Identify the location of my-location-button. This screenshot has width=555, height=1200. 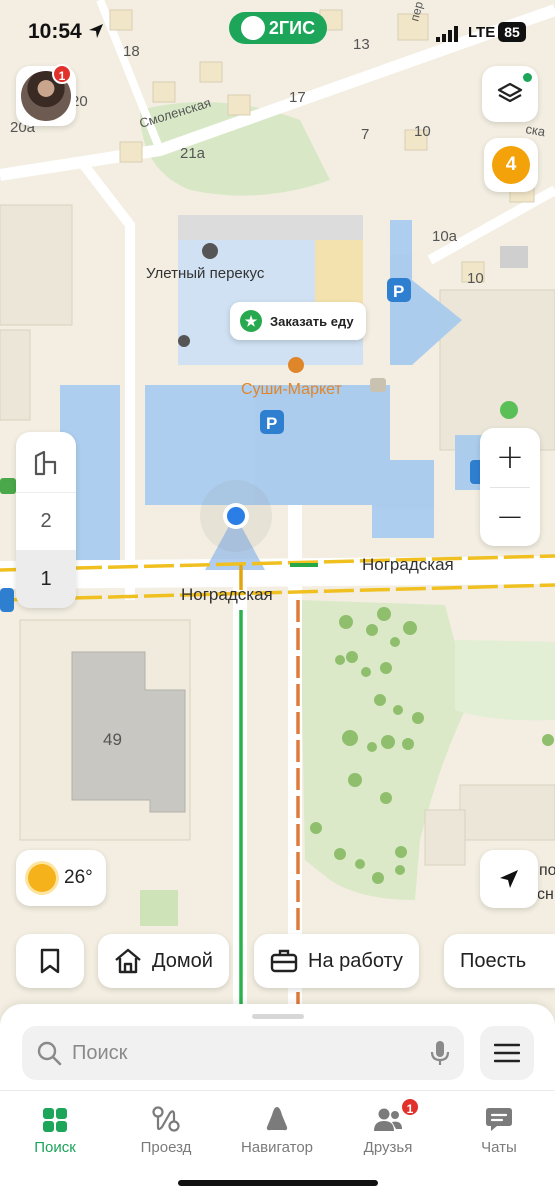
(509, 879).